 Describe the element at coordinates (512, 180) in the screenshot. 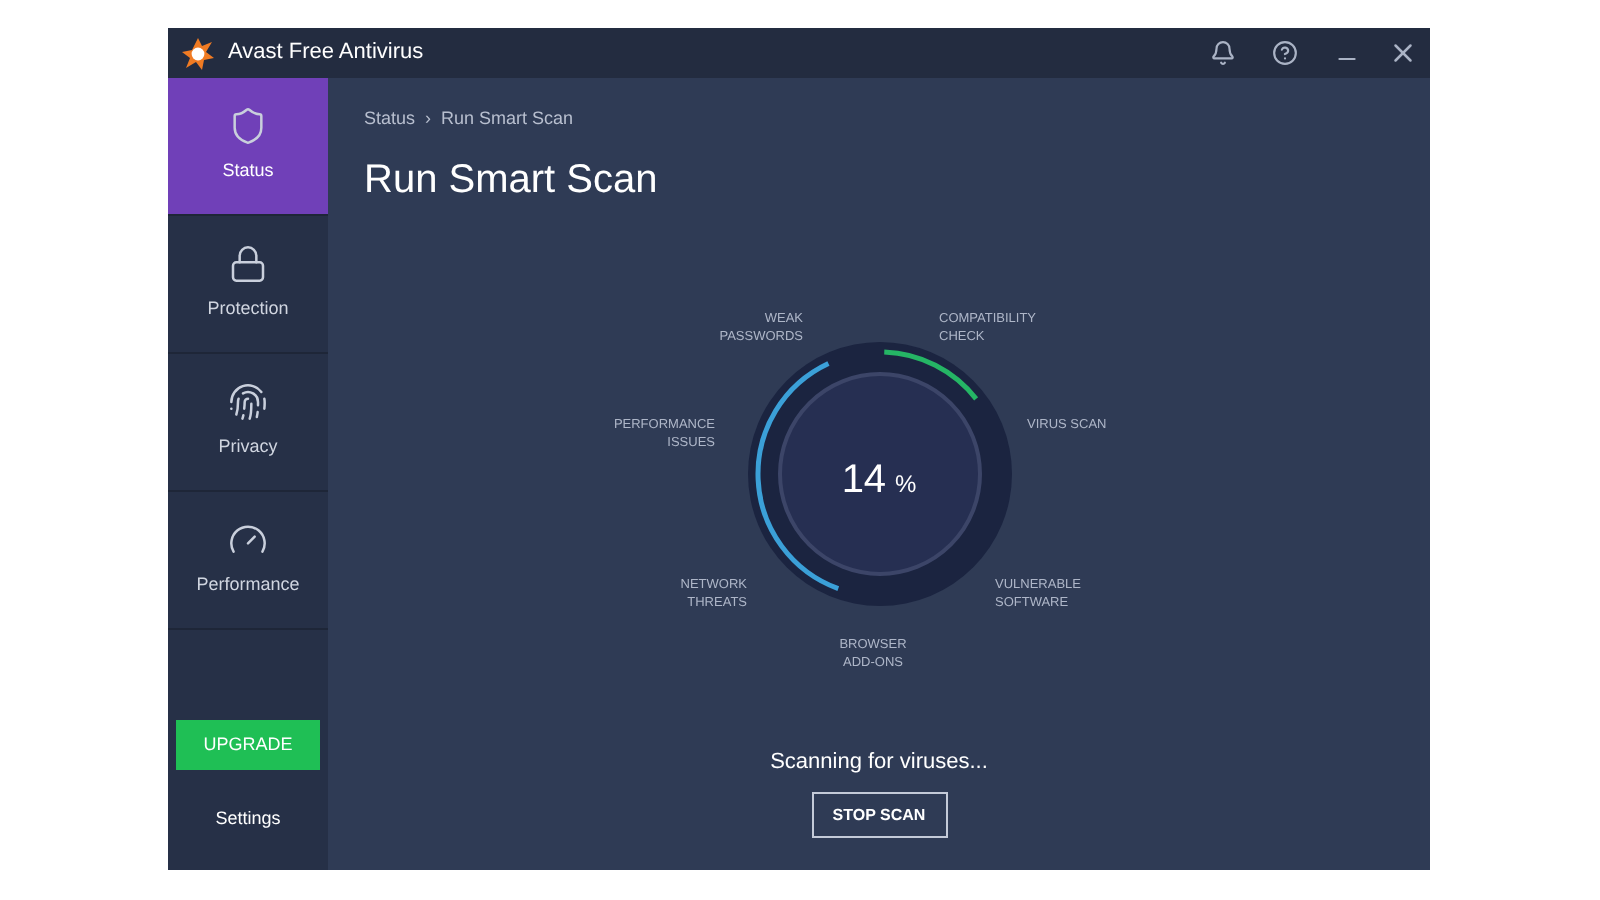

I see `page-title: Run Smart Scan` at that location.